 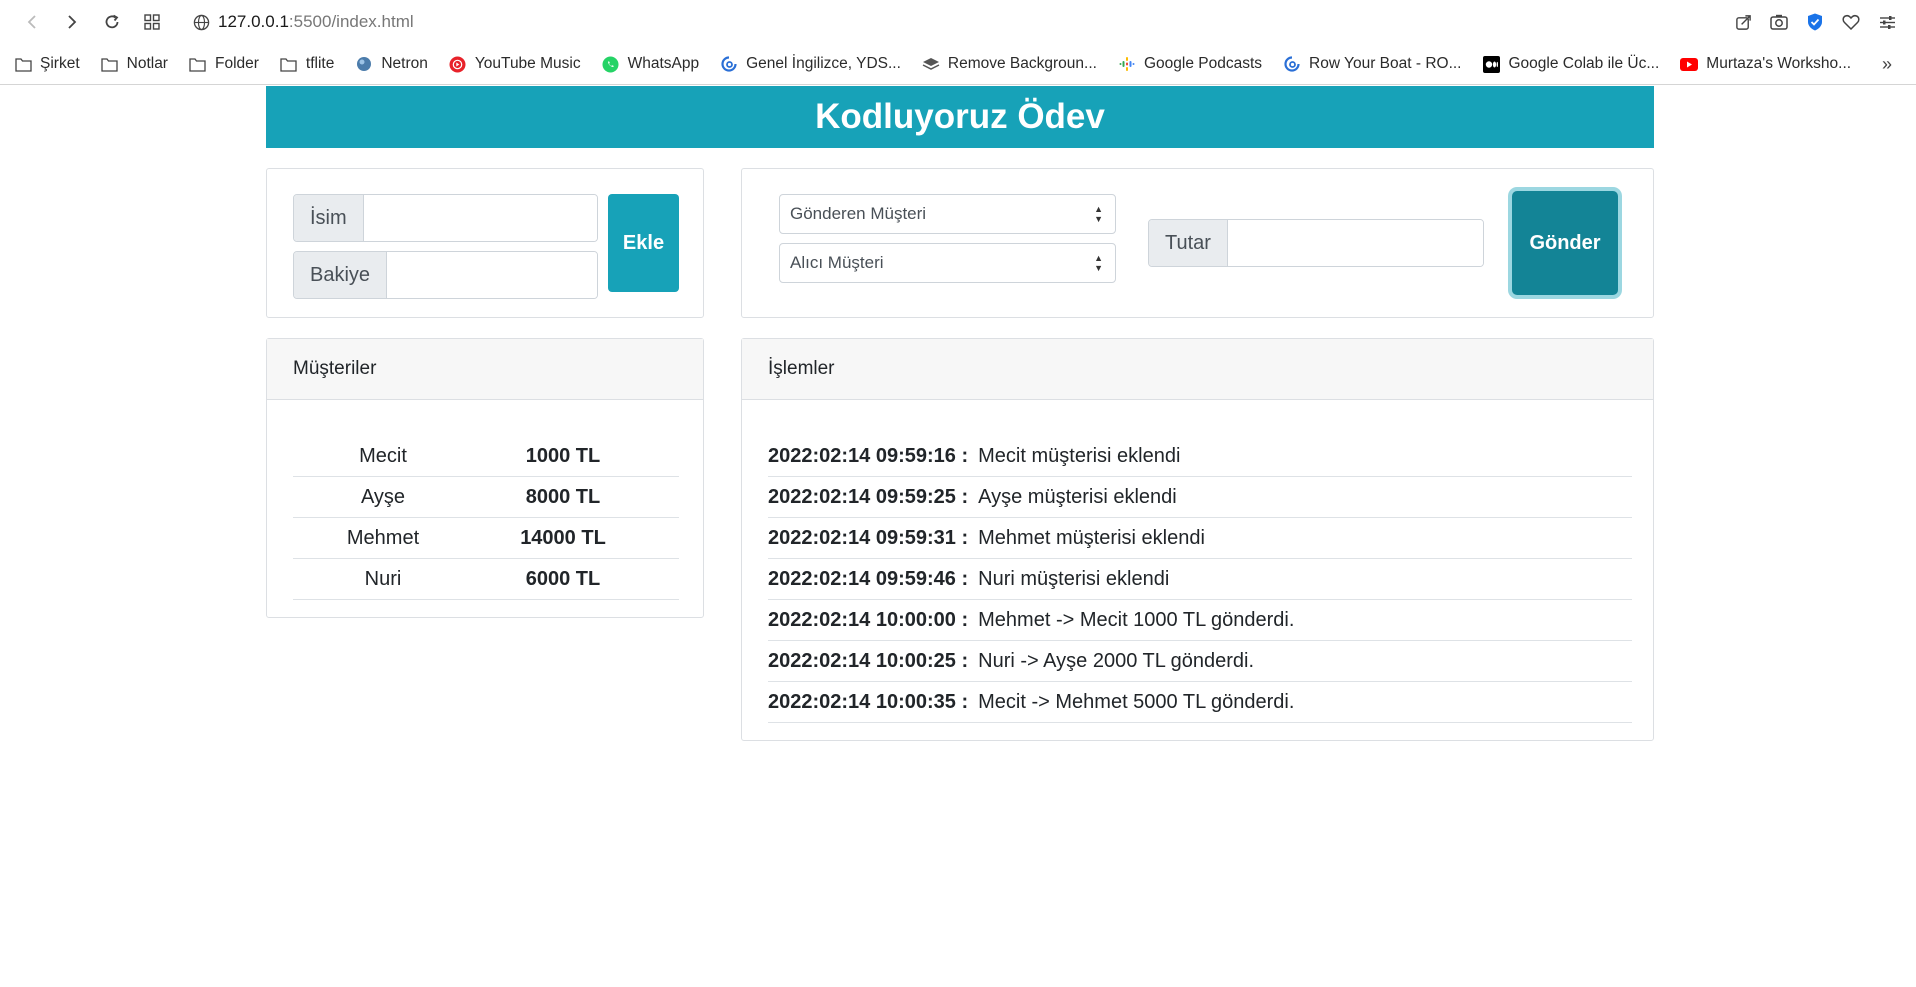 I want to click on forward-arrow-icon, so click(x=72, y=22).